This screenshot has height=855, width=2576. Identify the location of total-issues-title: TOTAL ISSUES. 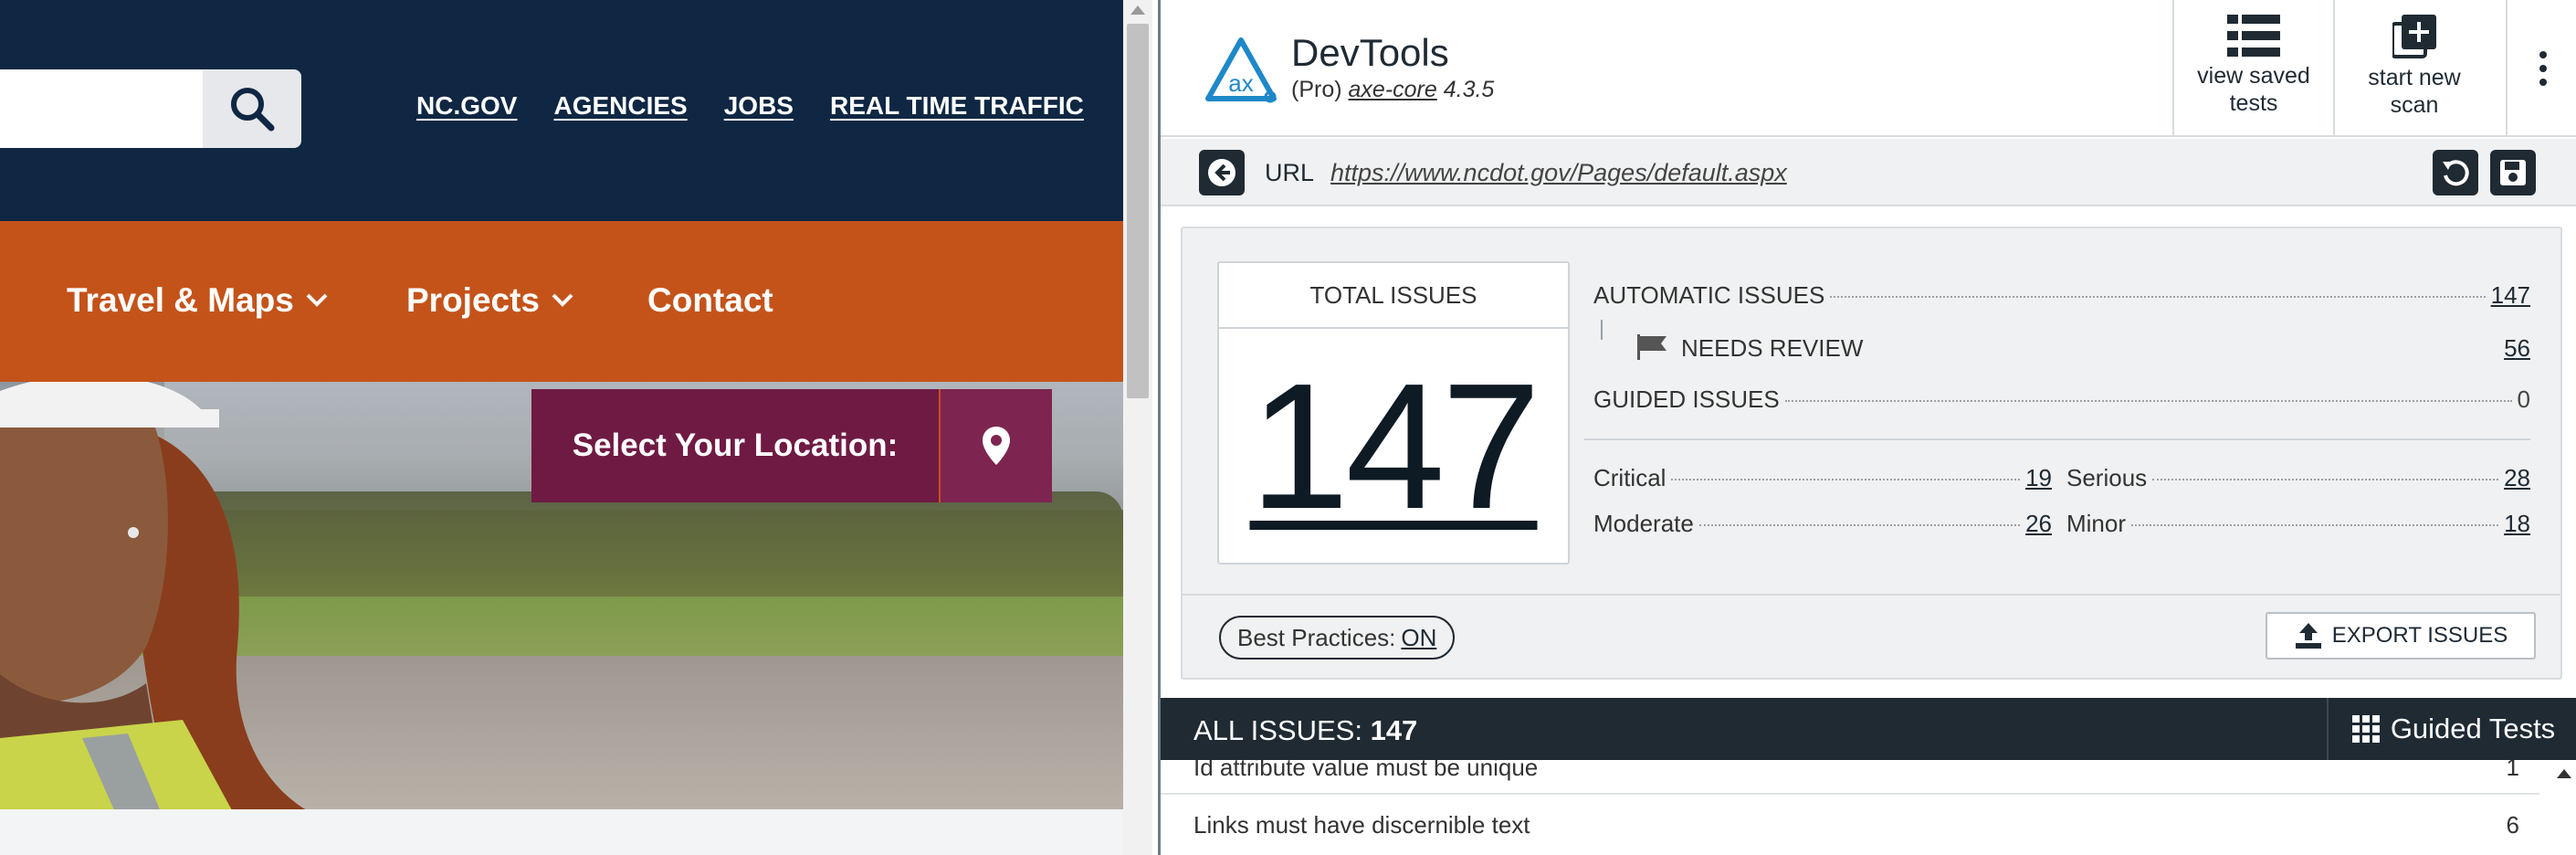
(1393, 296).